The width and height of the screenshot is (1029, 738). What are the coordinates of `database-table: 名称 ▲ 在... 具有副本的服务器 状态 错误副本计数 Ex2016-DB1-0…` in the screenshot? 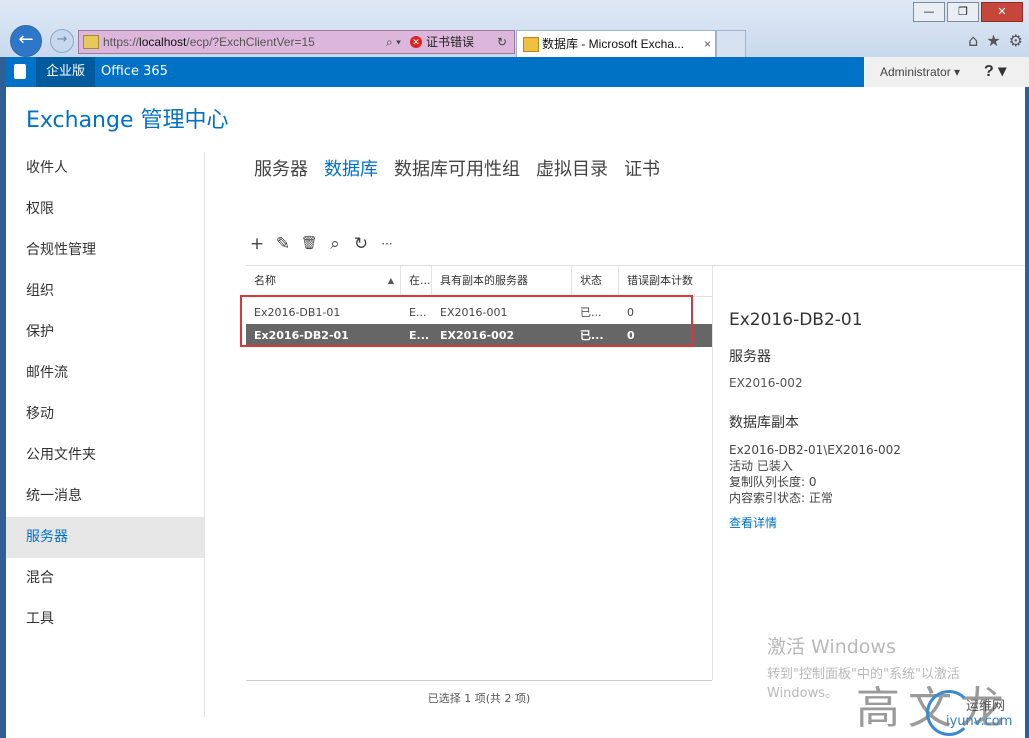 It's located at (479, 306).